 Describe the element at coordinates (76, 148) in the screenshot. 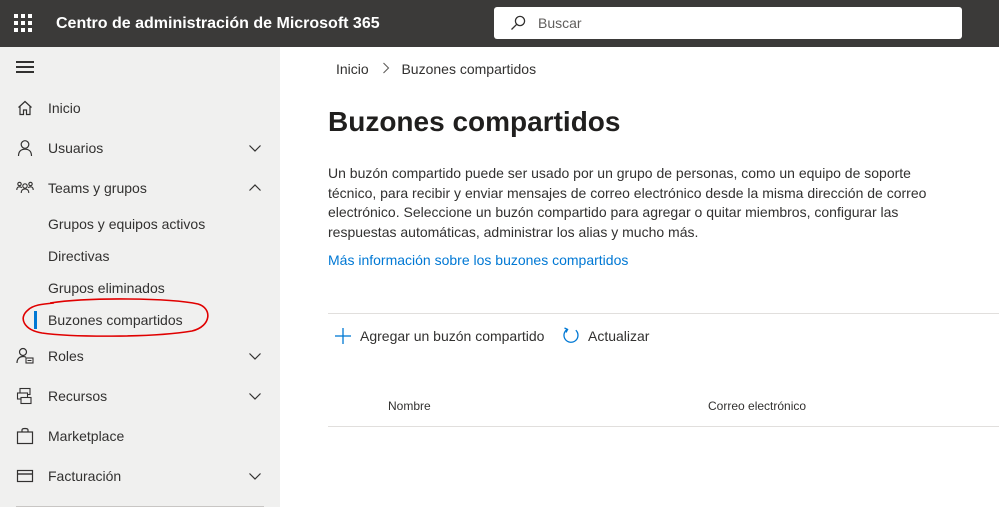

I see `nav-item-label: Usuarios` at that location.